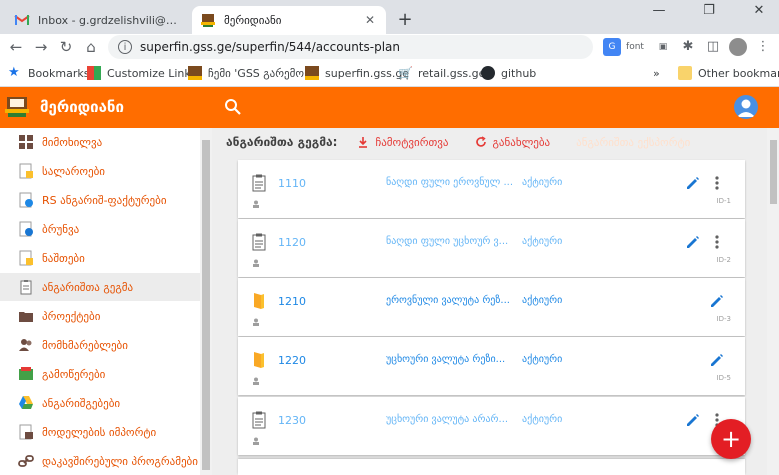 The height and width of the screenshot is (475, 779). I want to click on account-card: 1230 უცხოური ვალუტა არარ... აქტიური, so click(491, 426).